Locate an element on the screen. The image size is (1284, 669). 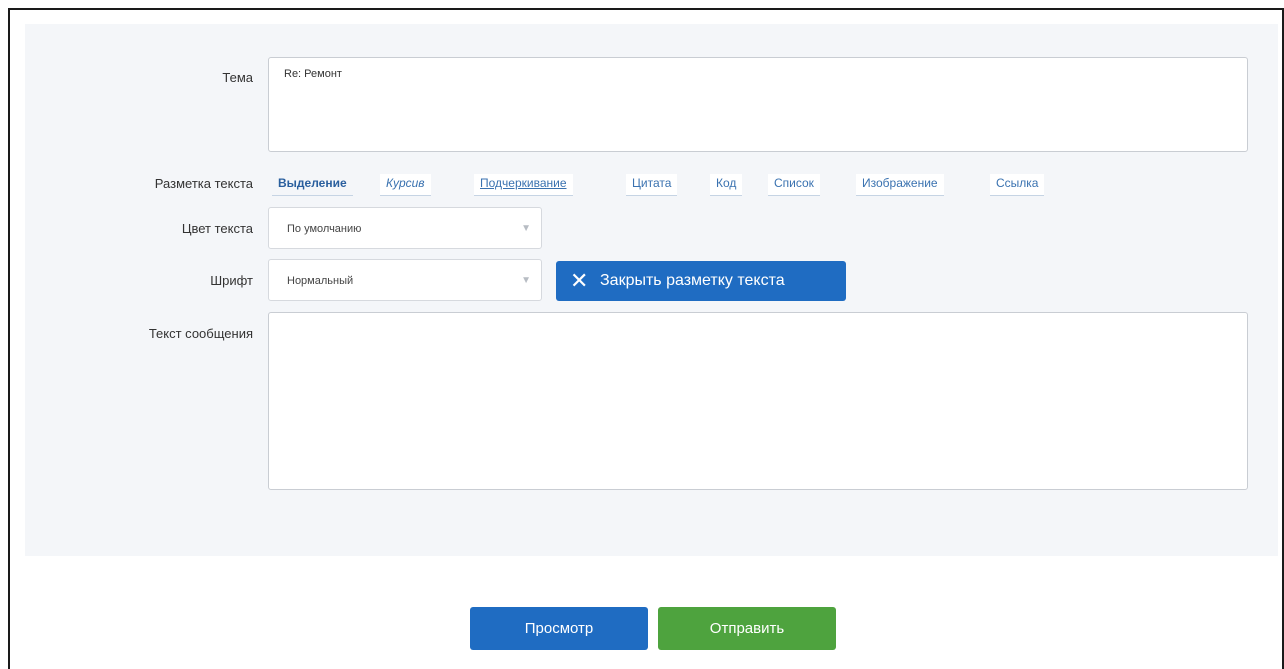
markup-italic-button: Курсив is located at coordinates (405, 185).